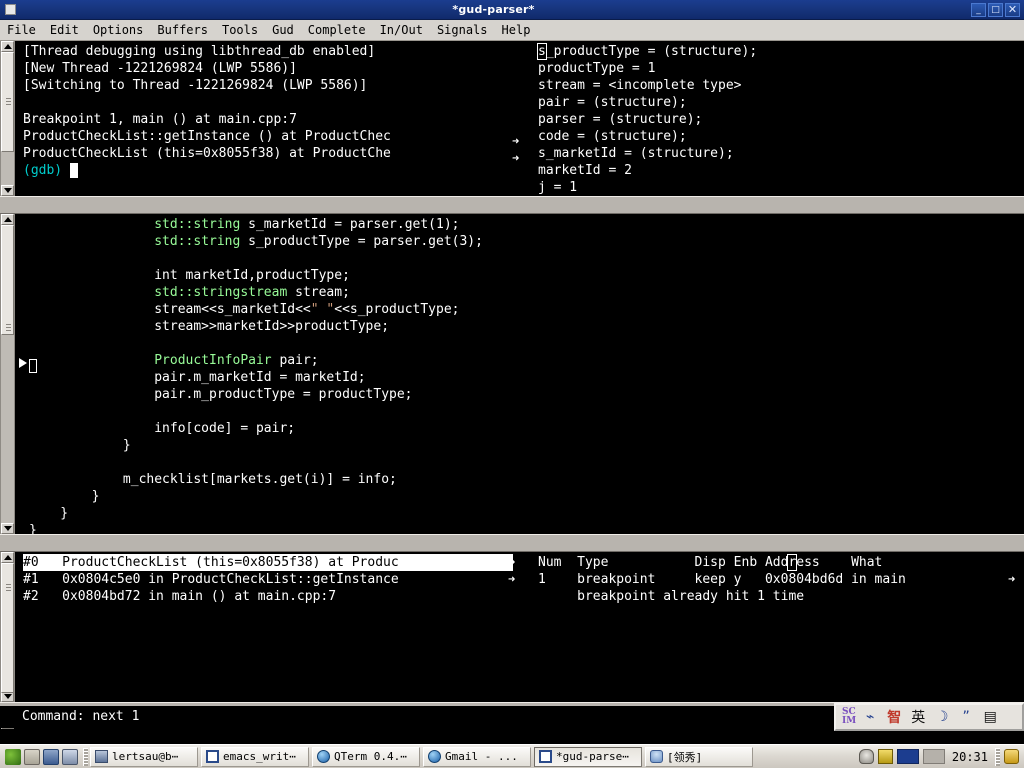 The height and width of the screenshot is (768, 1024). Describe the element at coordinates (366, 756) in the screenshot. I see `taskbar-button: QTerm 0.4.⋯` at that location.